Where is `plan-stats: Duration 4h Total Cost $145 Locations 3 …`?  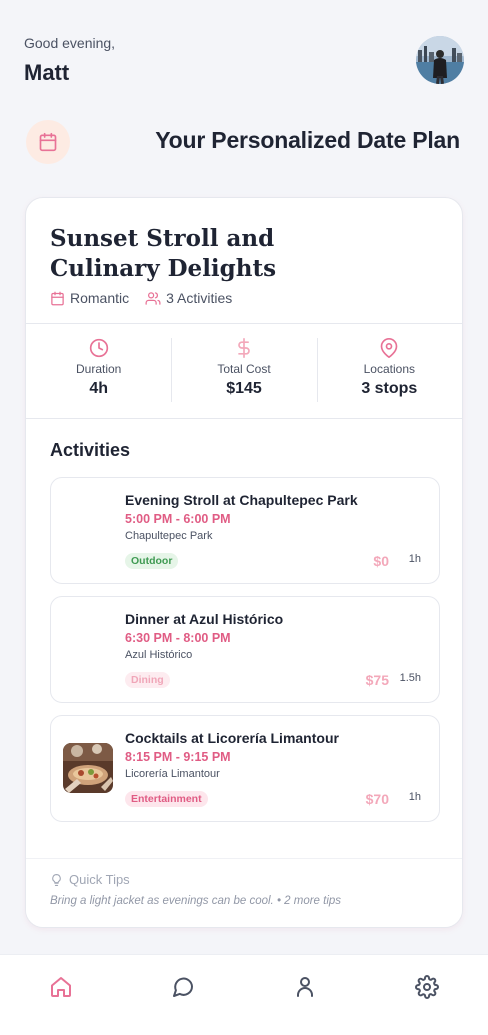
plan-stats: Duration 4h Total Cost $145 Locations 3 … is located at coordinates (244, 370).